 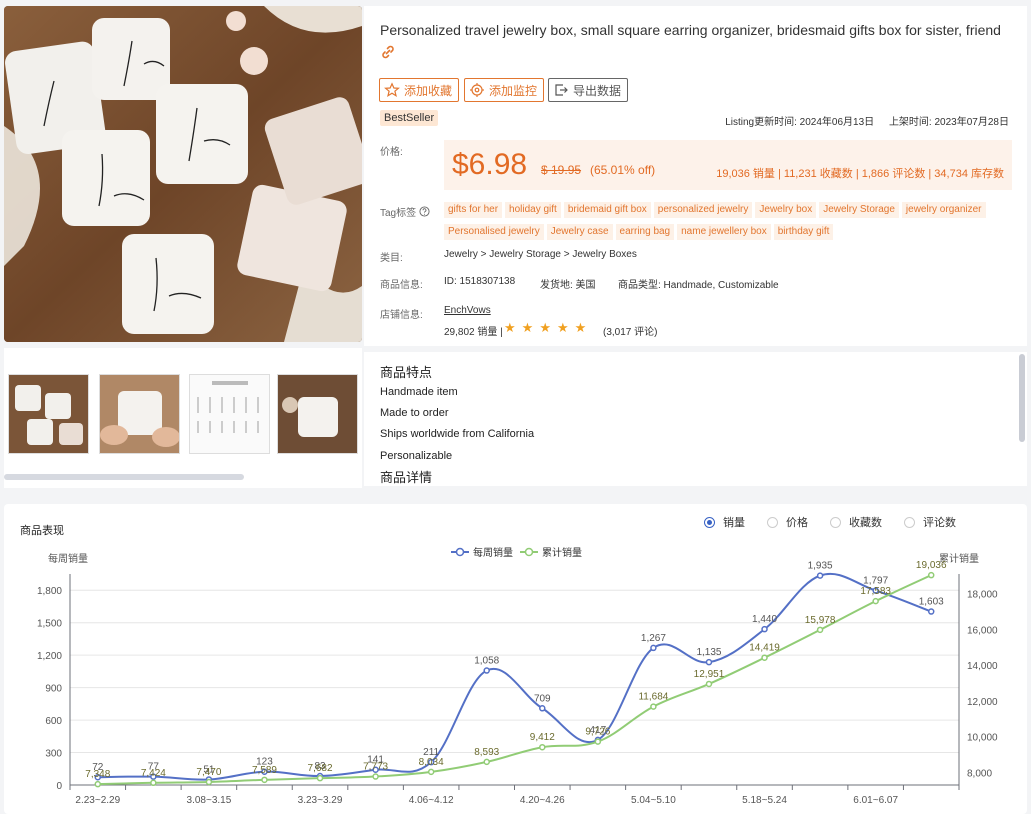 I want to click on features-scrollbar, so click(x=1022, y=398).